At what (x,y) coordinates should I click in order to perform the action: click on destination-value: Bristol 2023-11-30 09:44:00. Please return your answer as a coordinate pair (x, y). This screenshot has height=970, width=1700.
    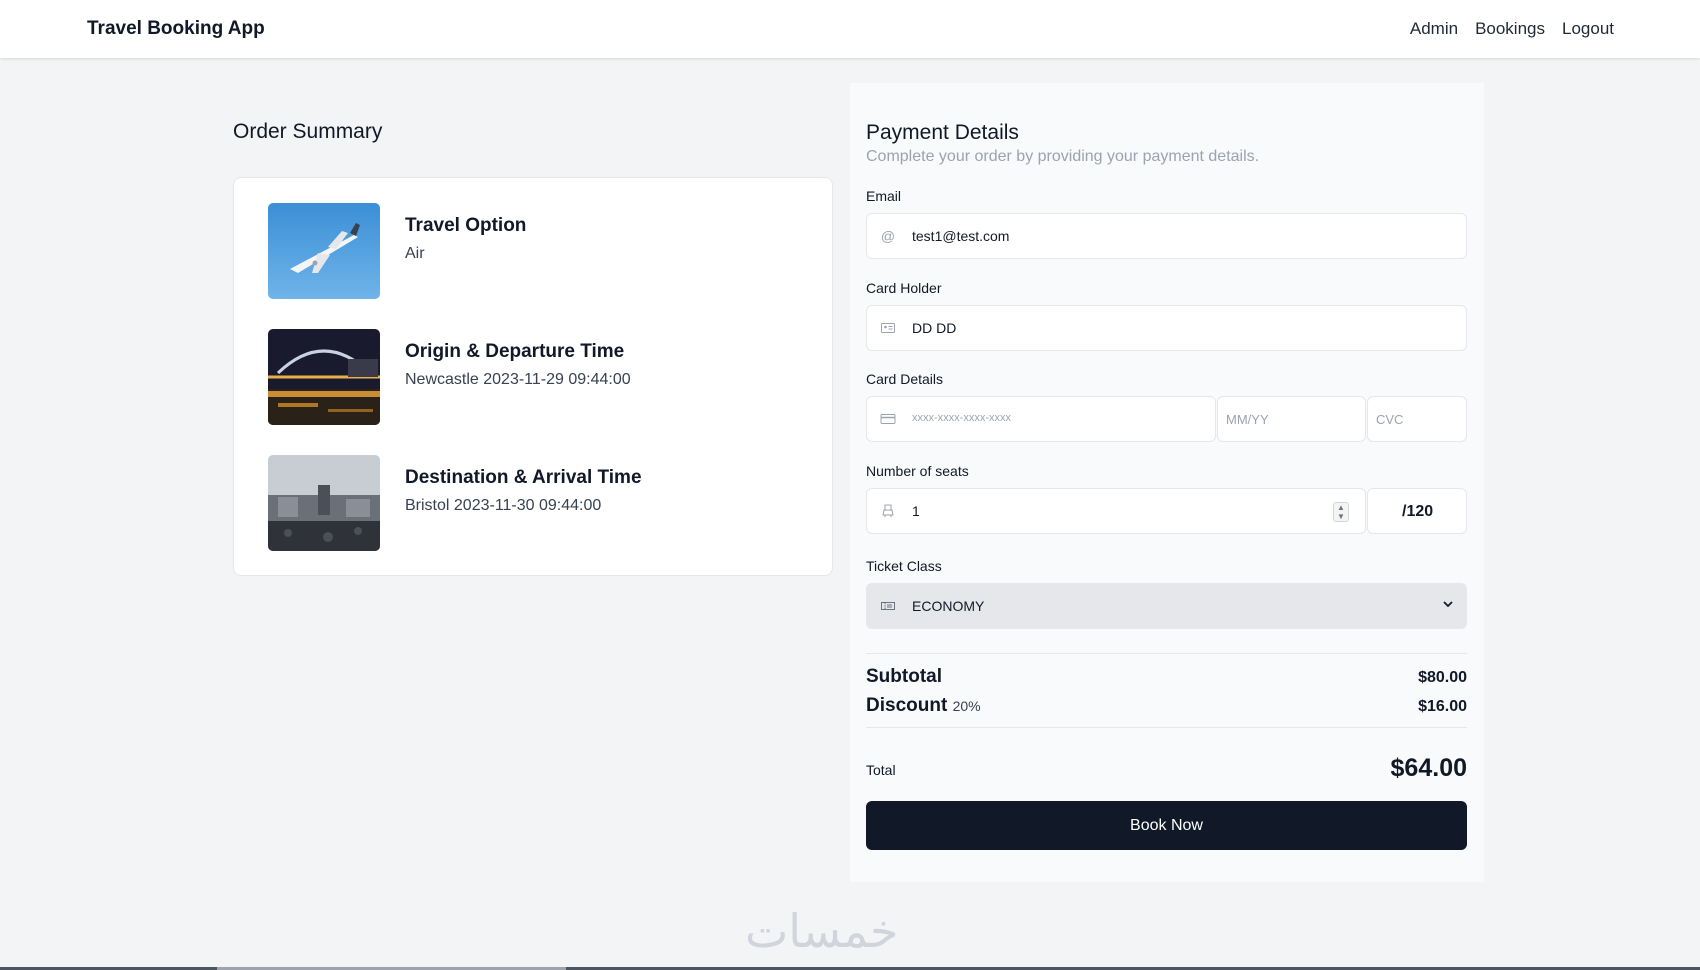
    Looking at the image, I should click on (503, 505).